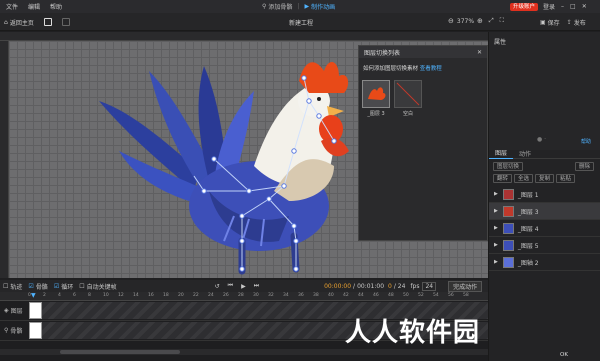 The width and height of the screenshot is (600, 361). Describe the element at coordinates (323, 6) in the screenshot. I see `mode-make-animation: 制作动画` at that location.